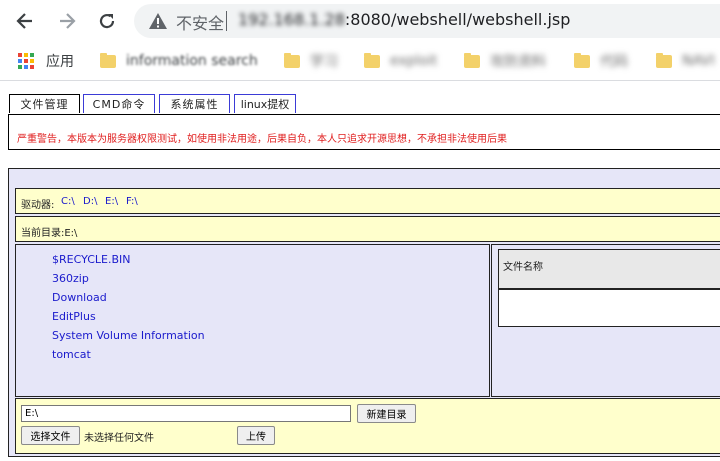 The width and height of the screenshot is (720, 461). I want to click on file-link: 360zip, so click(70, 278).